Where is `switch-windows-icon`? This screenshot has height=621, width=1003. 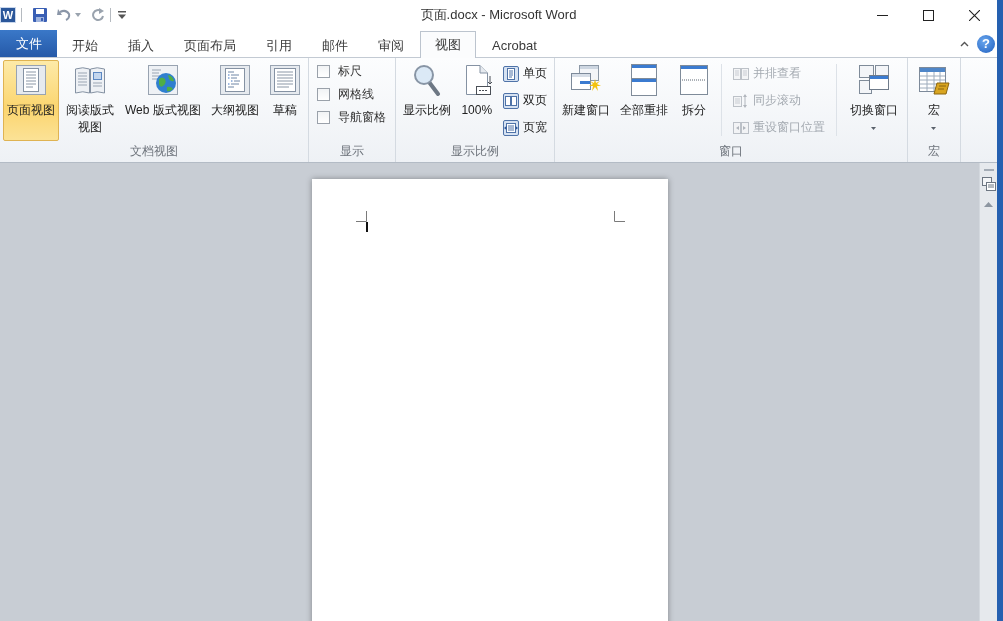
switch-windows-icon is located at coordinates (873, 80).